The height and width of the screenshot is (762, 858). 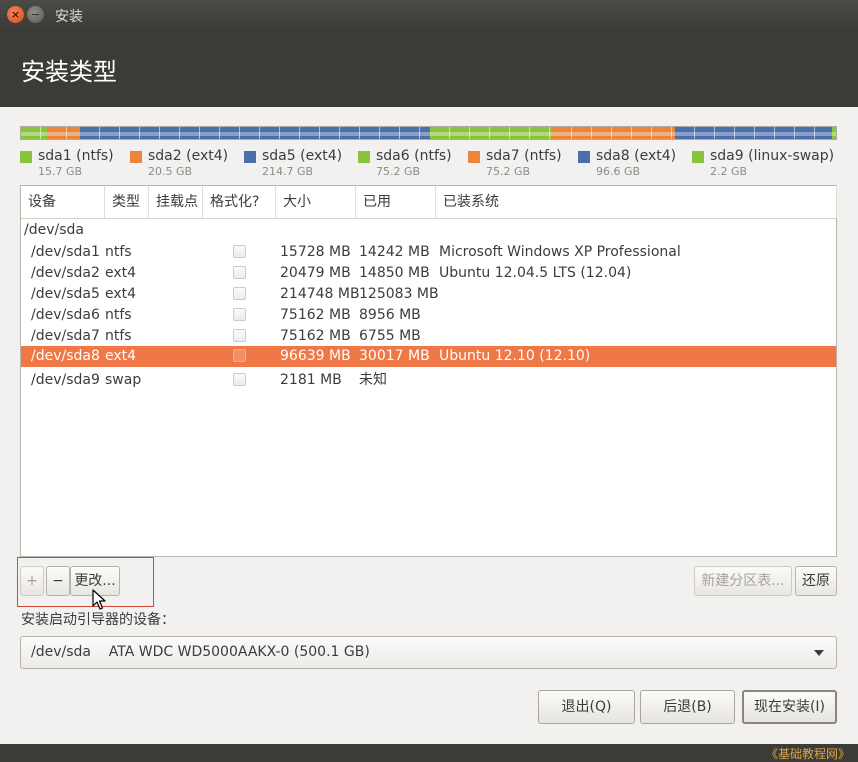 I want to click on cell-used: 6755 MB, so click(x=390, y=336).